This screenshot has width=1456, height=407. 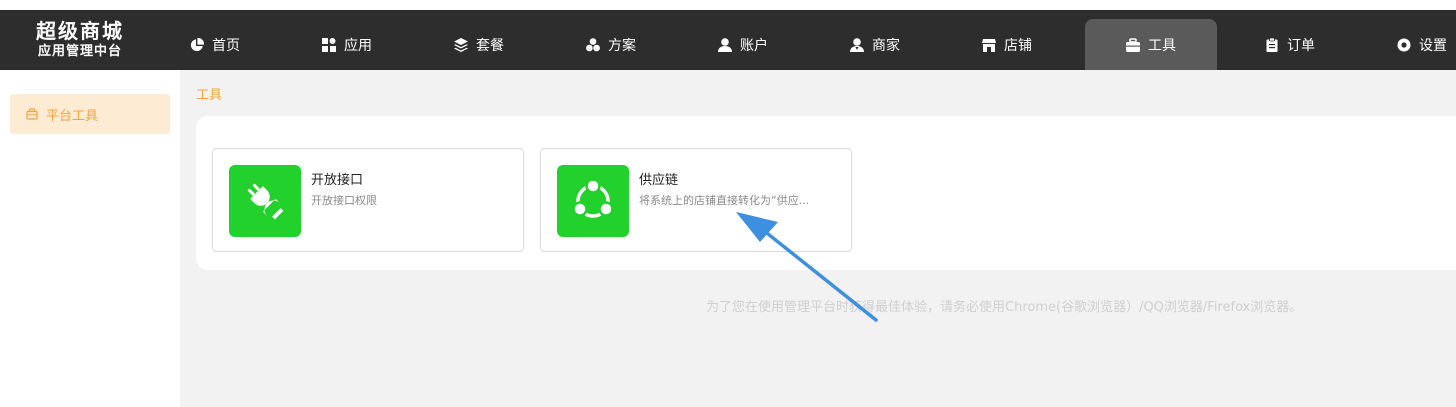 What do you see at coordinates (622, 45) in the screenshot?
I see `nav-label: 方案` at bounding box center [622, 45].